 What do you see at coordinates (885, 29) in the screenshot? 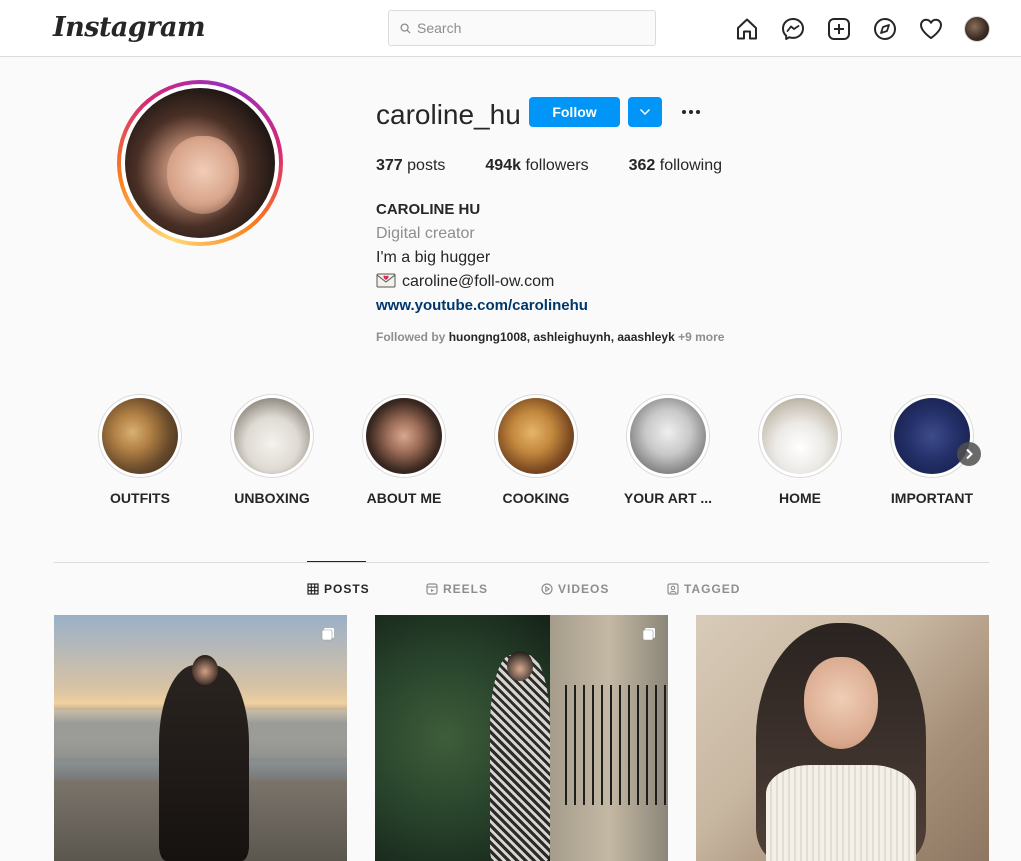
I see `explore-icon` at bounding box center [885, 29].